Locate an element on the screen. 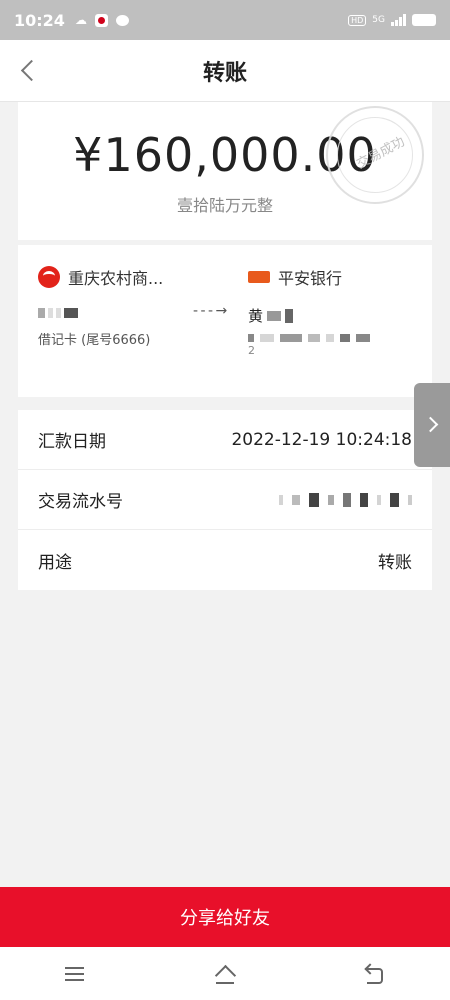 The height and width of the screenshot is (1000, 450). detail-row-date: 汇款日期 2022-12-19 10:24:18 is located at coordinates (225, 440).